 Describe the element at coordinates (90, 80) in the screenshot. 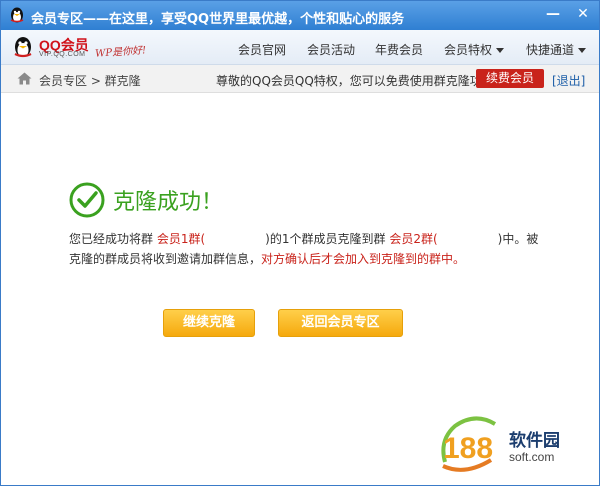

I see `breadcrumb: 会员专区 > 群克隆` at that location.